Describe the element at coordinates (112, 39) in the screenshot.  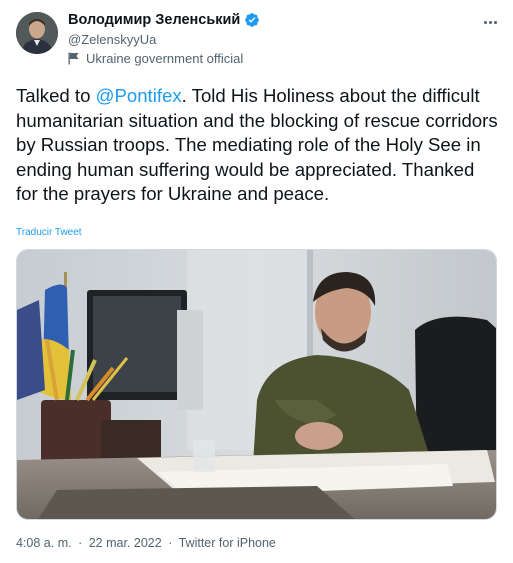
I see `author-handle: @ZelenskyyUa` at that location.